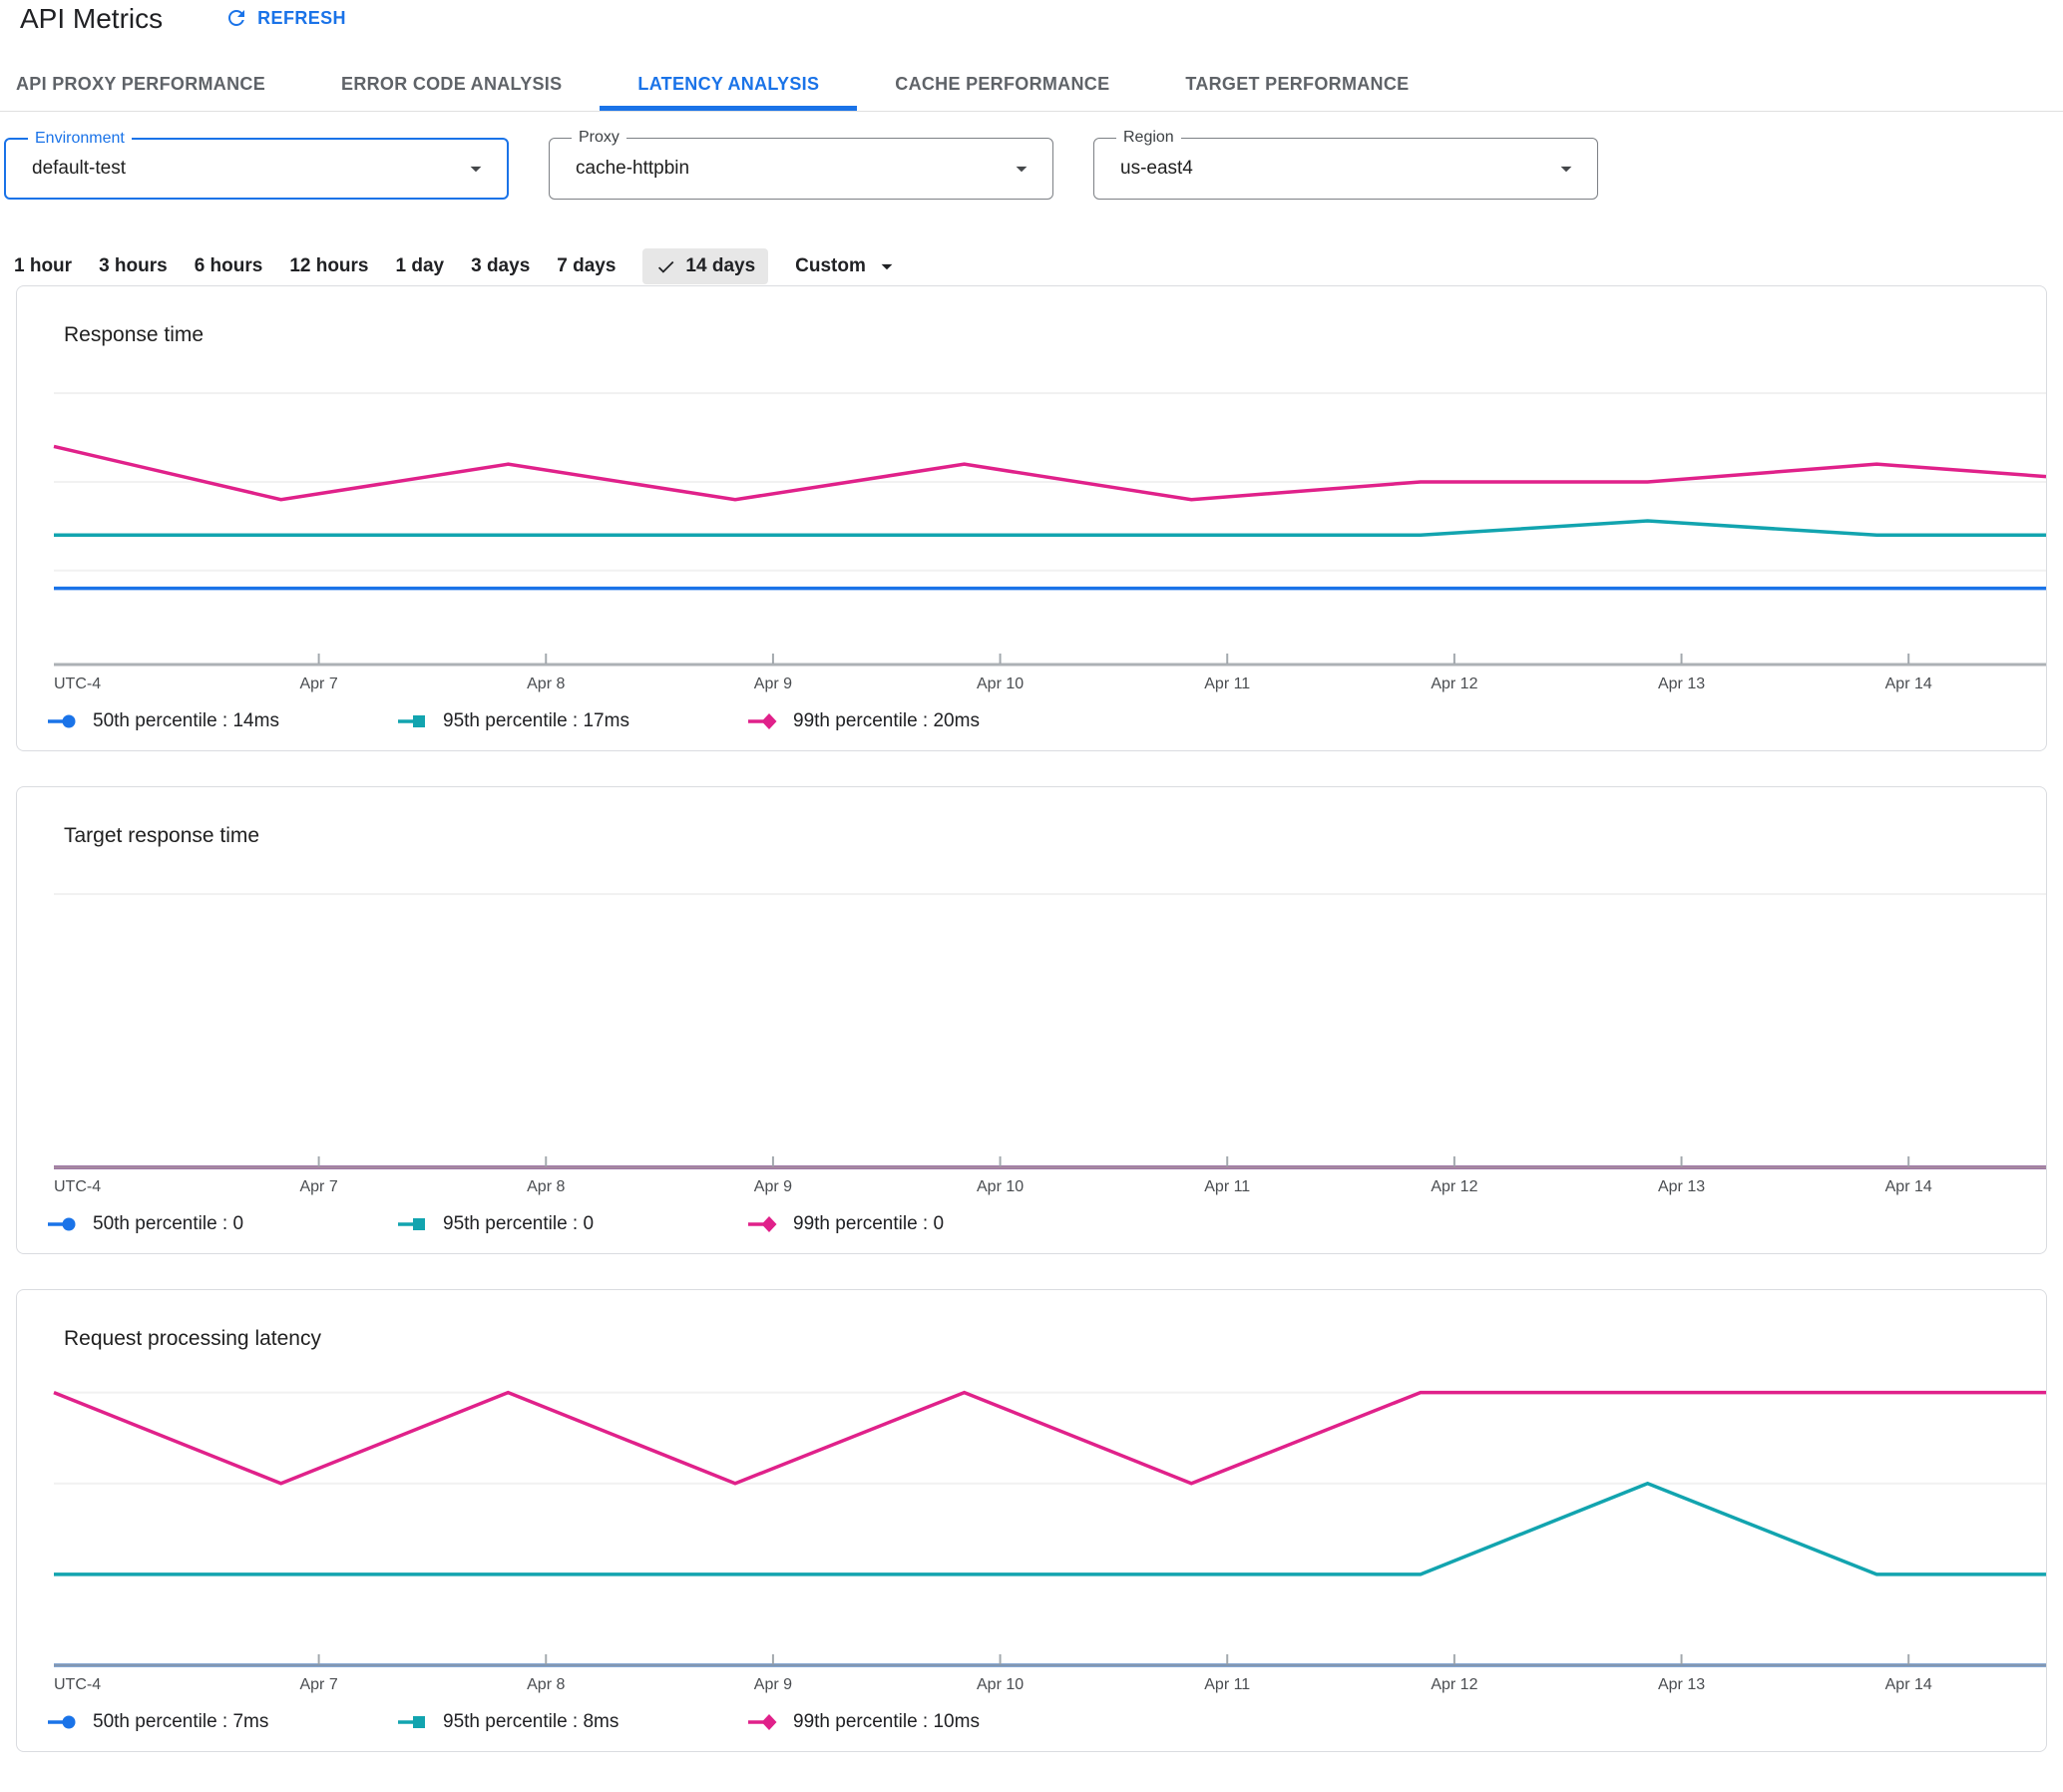 The width and height of the screenshot is (2063, 1792). Describe the element at coordinates (79, 168) in the screenshot. I see `environment-value: default-test` at that location.